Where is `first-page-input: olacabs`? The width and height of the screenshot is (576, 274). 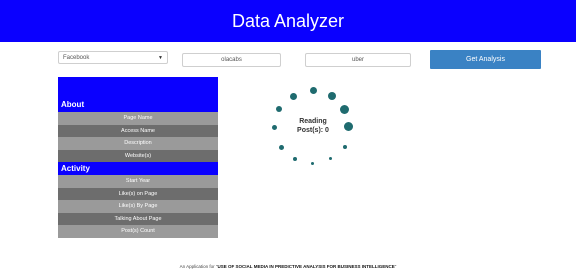
first-page-input: olacabs is located at coordinates (231, 60).